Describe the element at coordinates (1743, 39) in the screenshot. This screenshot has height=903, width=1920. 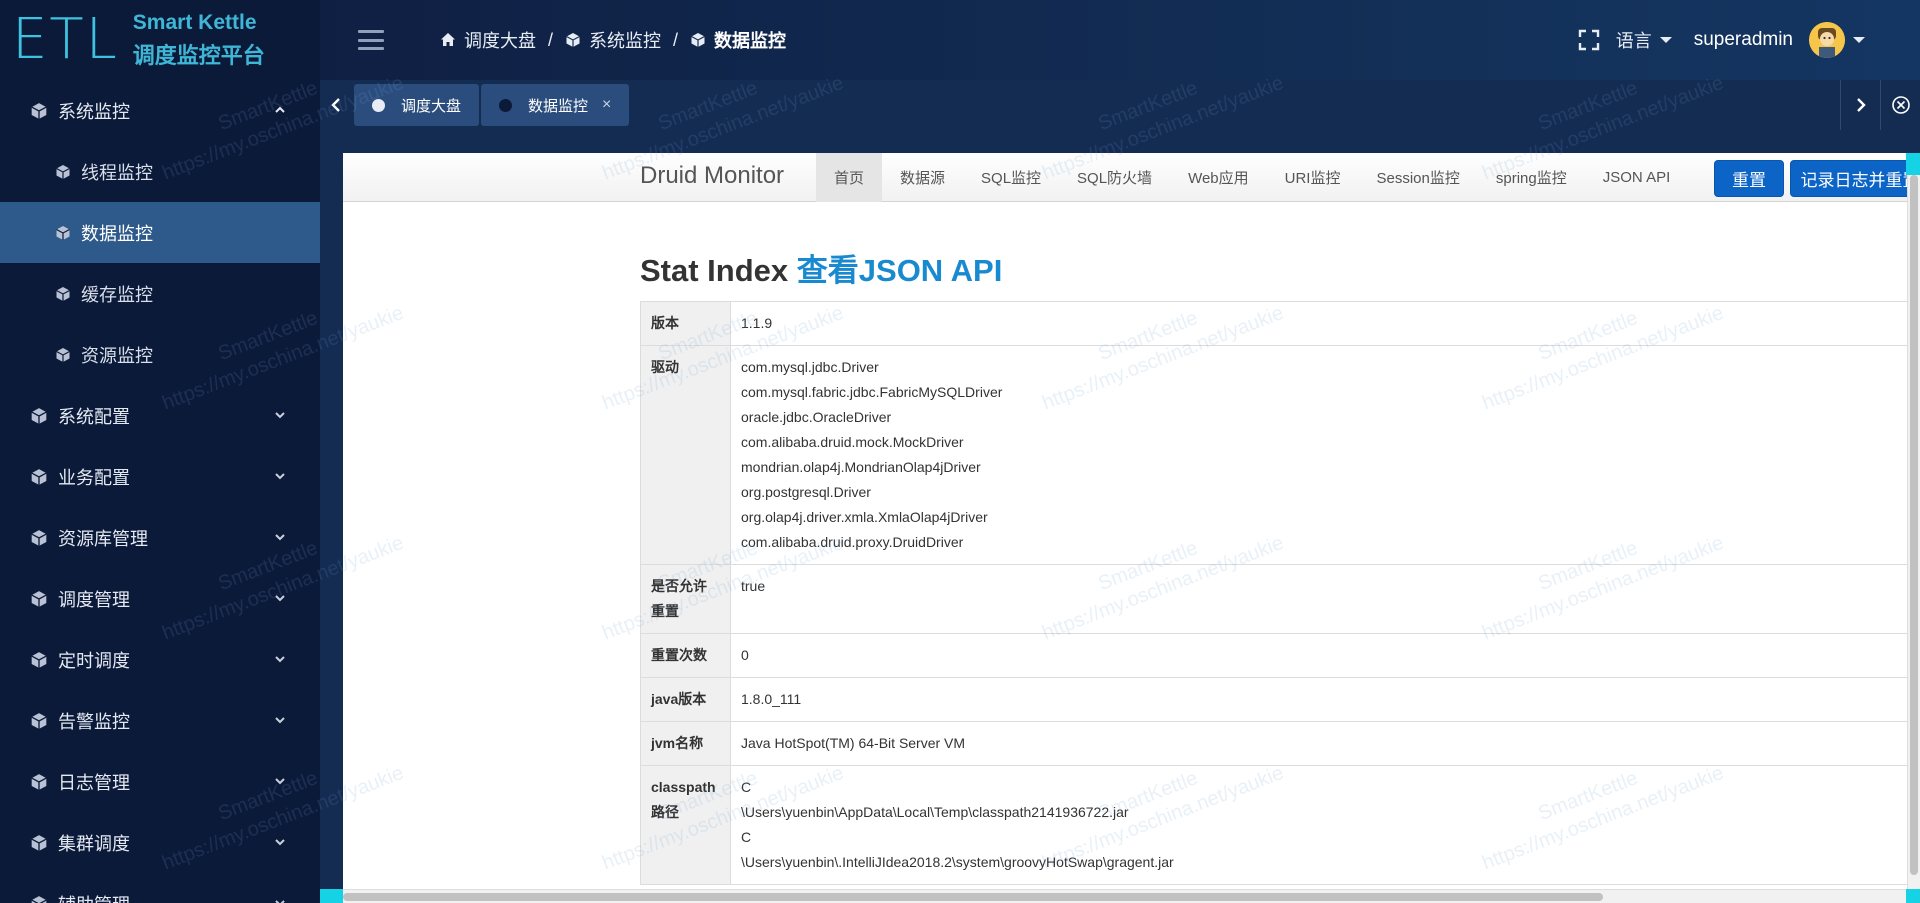
I see `username: superadmin` at that location.